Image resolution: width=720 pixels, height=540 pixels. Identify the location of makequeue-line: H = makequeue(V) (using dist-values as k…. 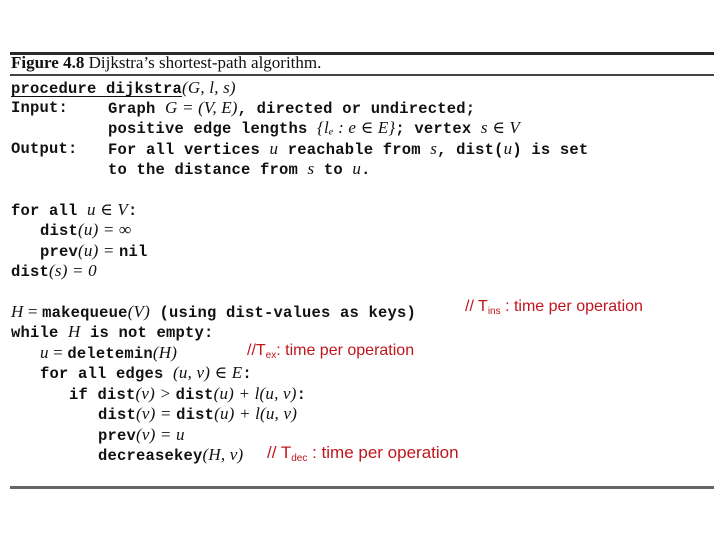
(213, 312).